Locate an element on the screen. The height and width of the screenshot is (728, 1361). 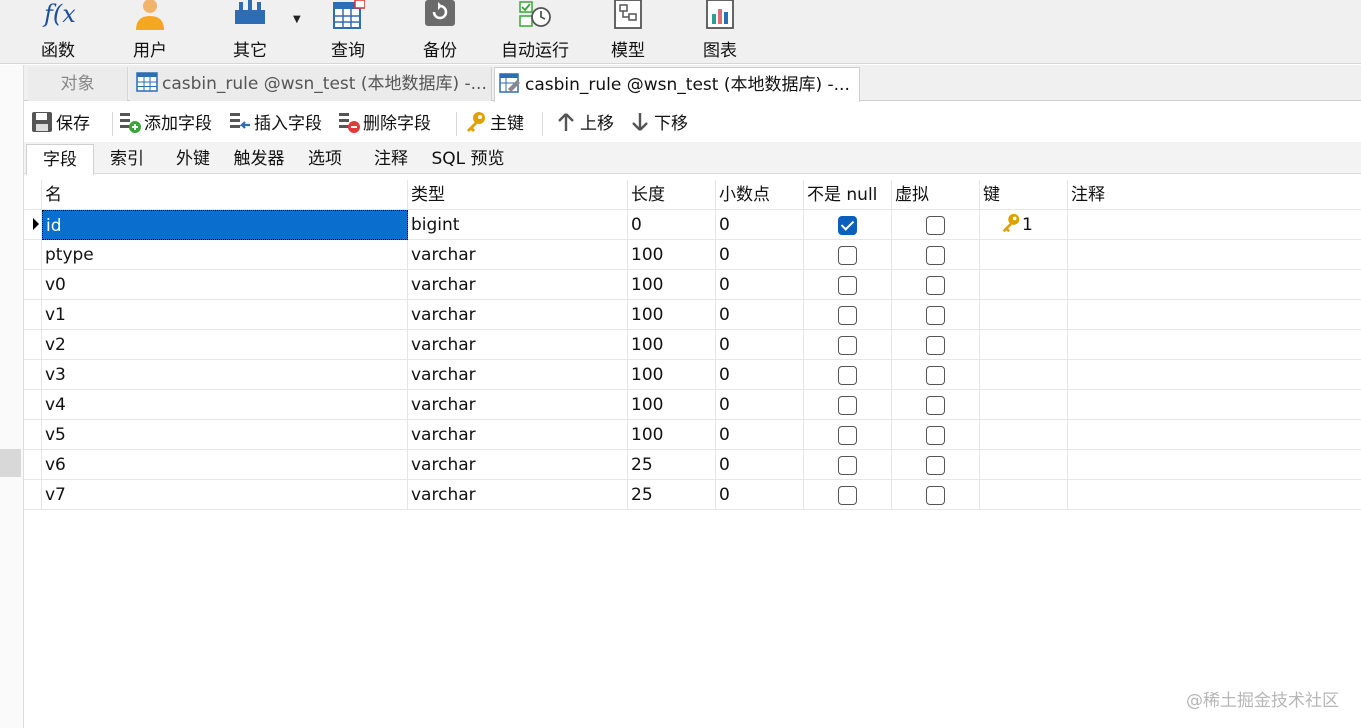
table-row: v1 varchar 100 0 is located at coordinates (692, 315).